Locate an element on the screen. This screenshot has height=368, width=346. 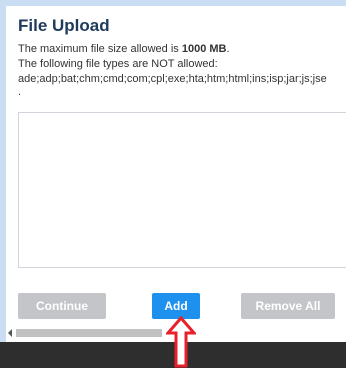
disallowed-types-end: . is located at coordinates (20, 92).